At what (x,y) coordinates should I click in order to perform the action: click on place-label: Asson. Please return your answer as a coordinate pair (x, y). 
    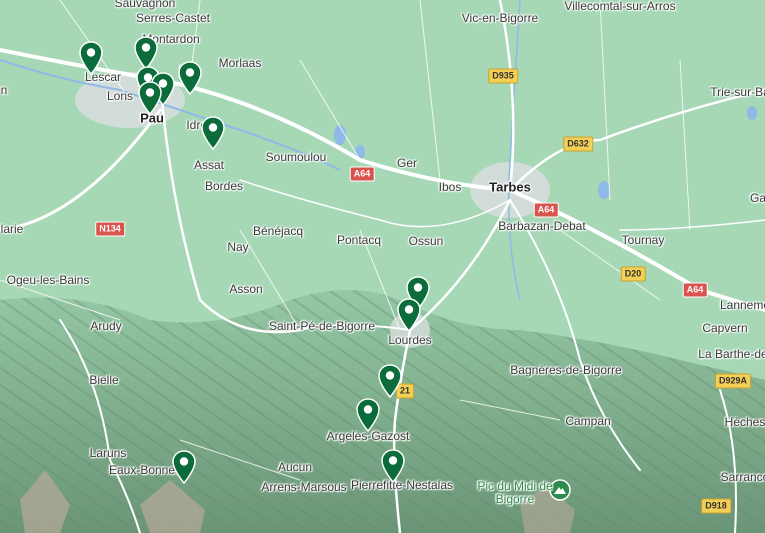
    Looking at the image, I should click on (245, 289).